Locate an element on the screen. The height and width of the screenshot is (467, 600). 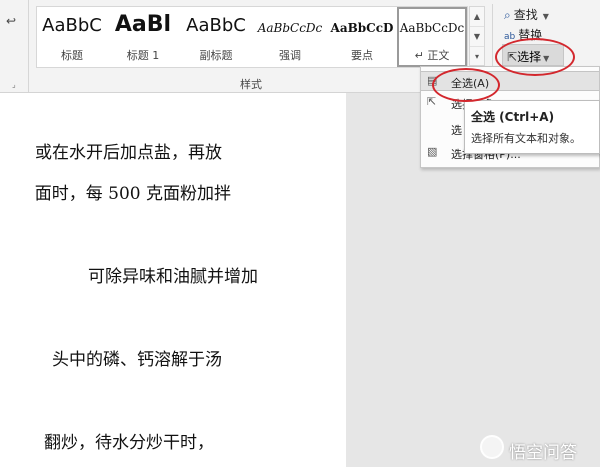
scroll-down-icon: ▼ is located at coordinates (477, 37).